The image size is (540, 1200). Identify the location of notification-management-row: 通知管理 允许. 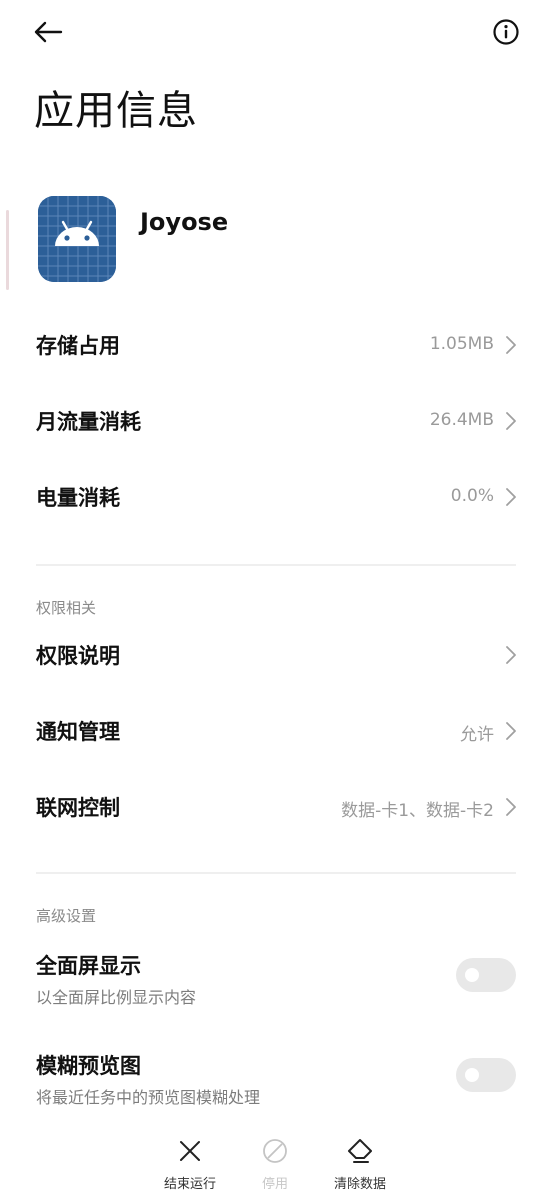
(270, 732).